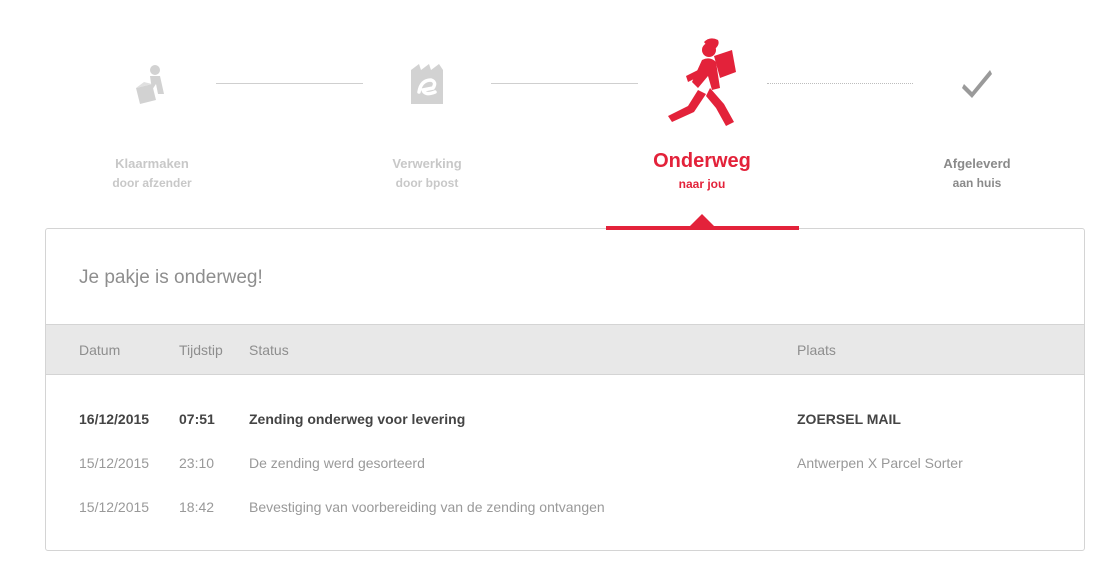 The height and width of the screenshot is (567, 1094). Describe the element at coordinates (880, 463) in the screenshot. I see `row-place: Antwerpen X Parcel Sorter` at that location.